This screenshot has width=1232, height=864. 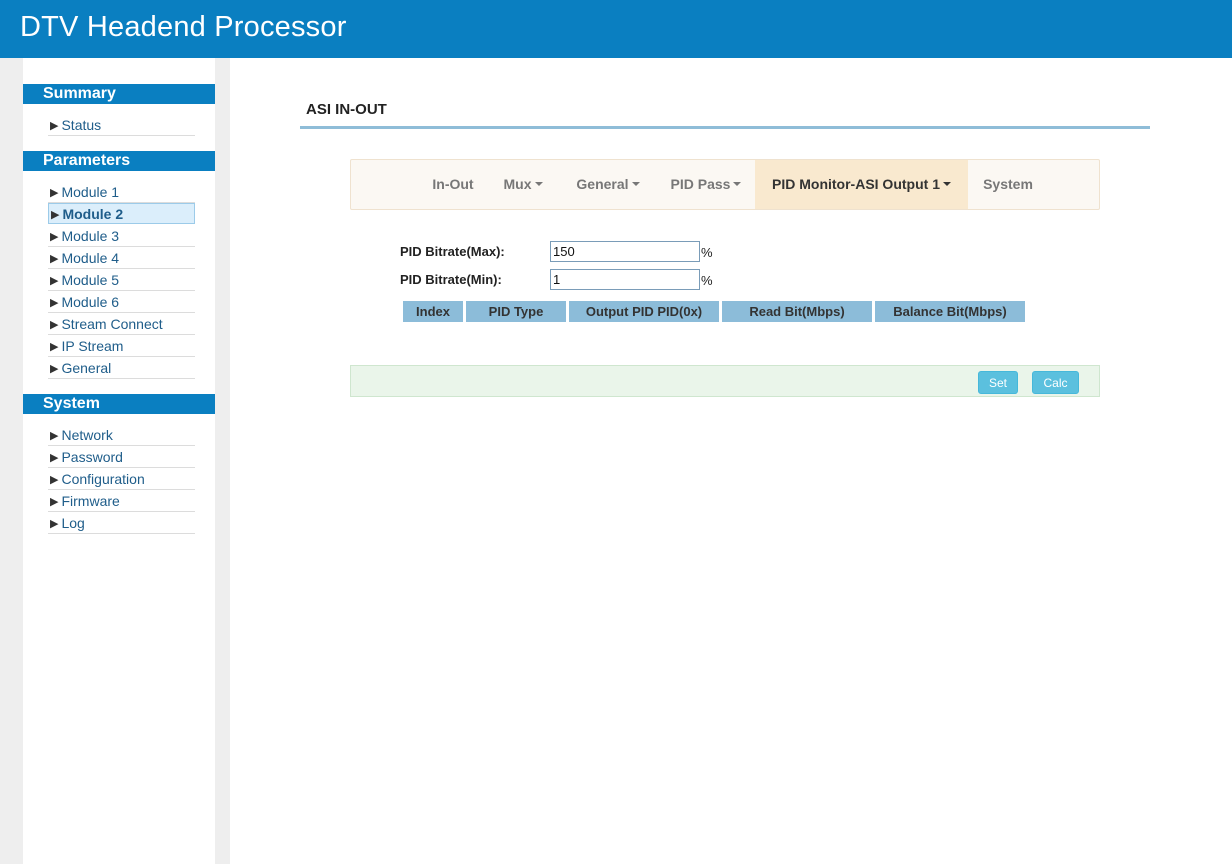 What do you see at coordinates (86, 368) in the screenshot?
I see `sidebar-item-label: General` at bounding box center [86, 368].